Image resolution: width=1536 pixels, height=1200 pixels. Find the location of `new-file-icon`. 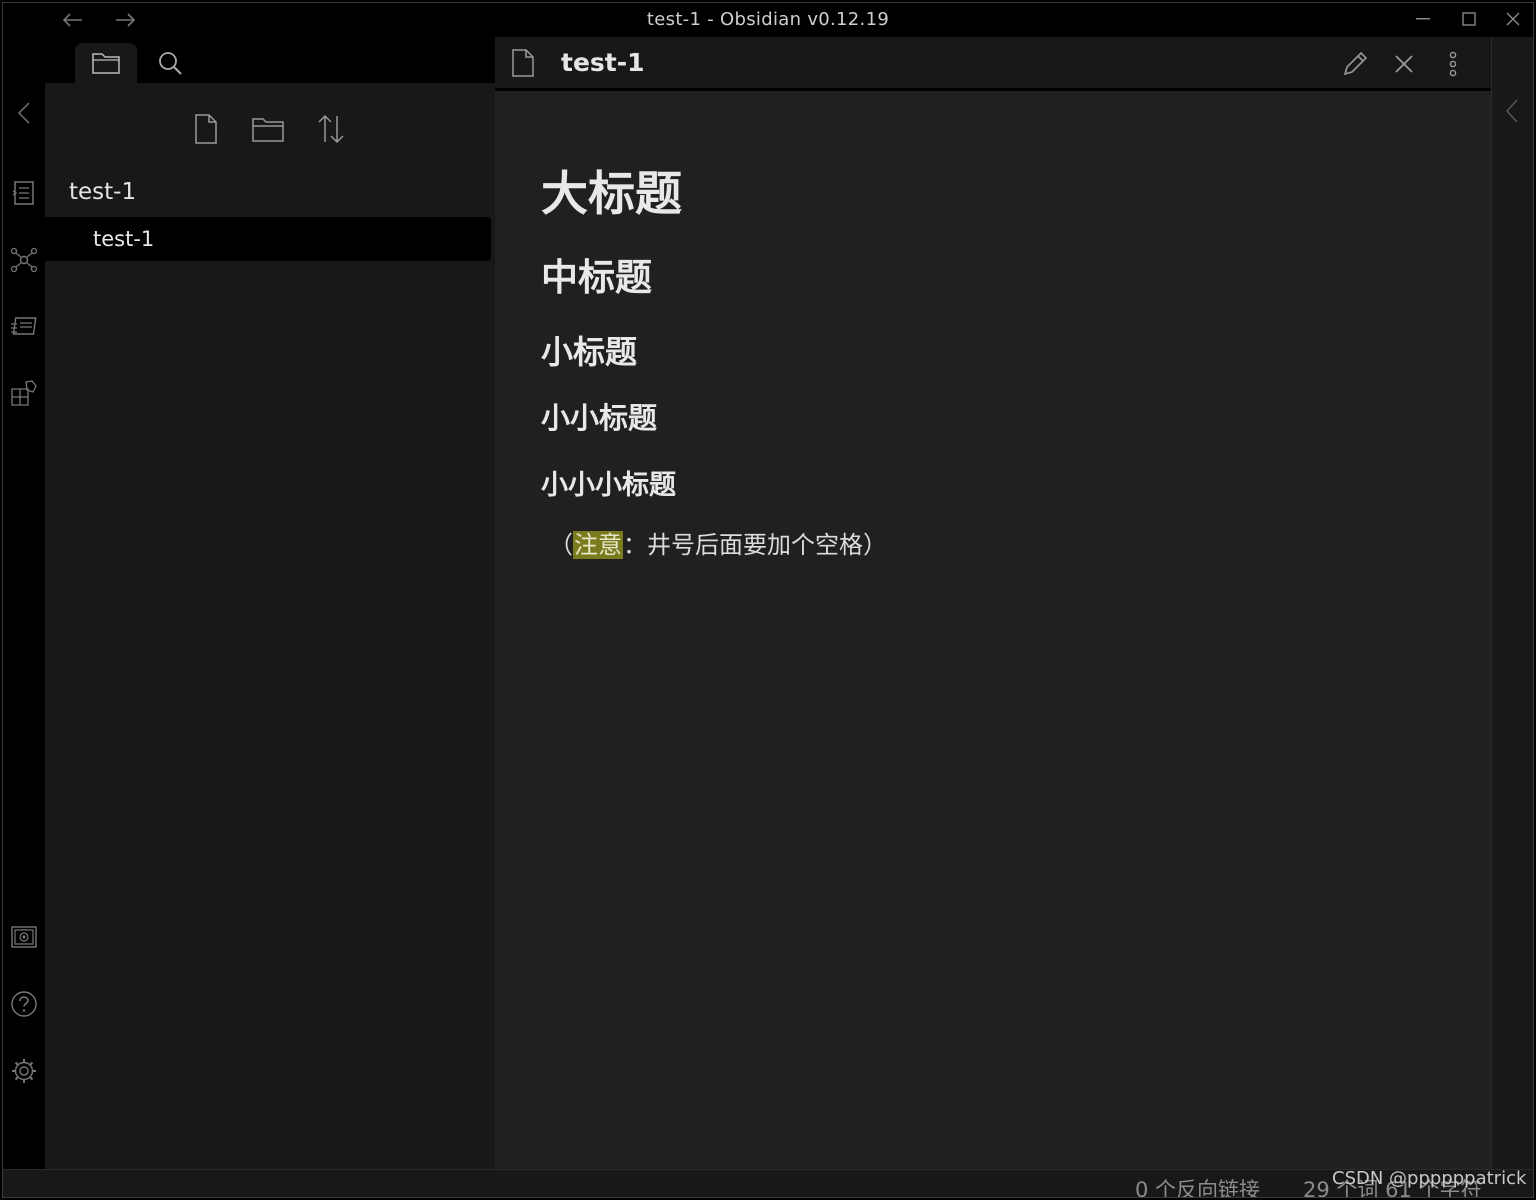

new-file-icon is located at coordinates (206, 129).